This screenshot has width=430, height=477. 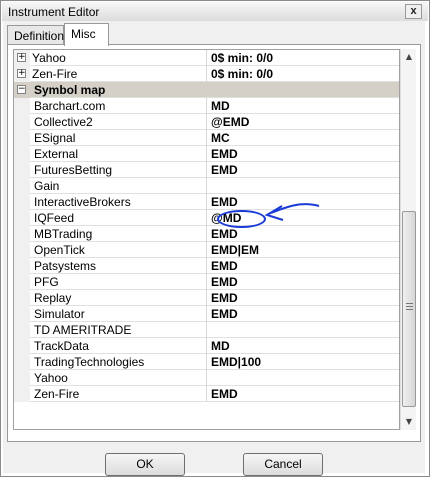 I want to click on symbol-map-row: Gain, so click(x=206, y=186).